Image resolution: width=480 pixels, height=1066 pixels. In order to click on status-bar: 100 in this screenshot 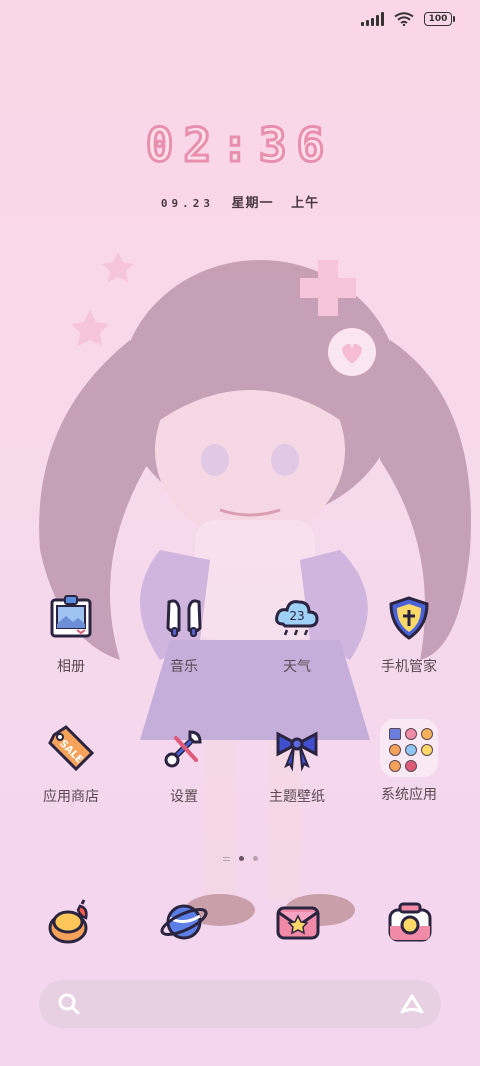, I will do `click(408, 19)`.